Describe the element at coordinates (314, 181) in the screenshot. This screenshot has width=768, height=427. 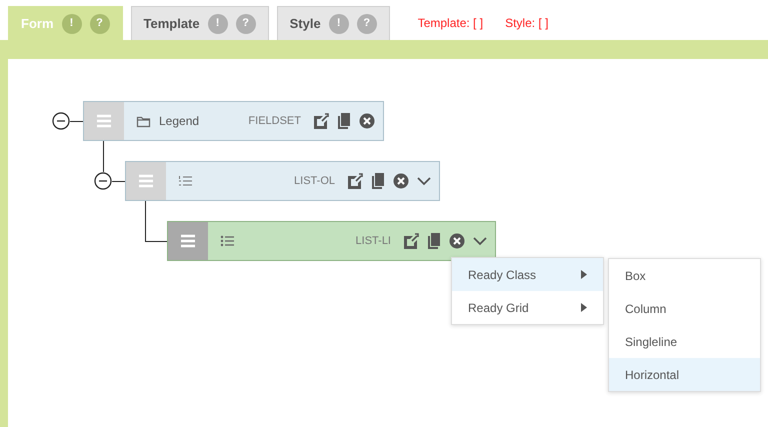
I see `node-type: LIST-OL` at that location.